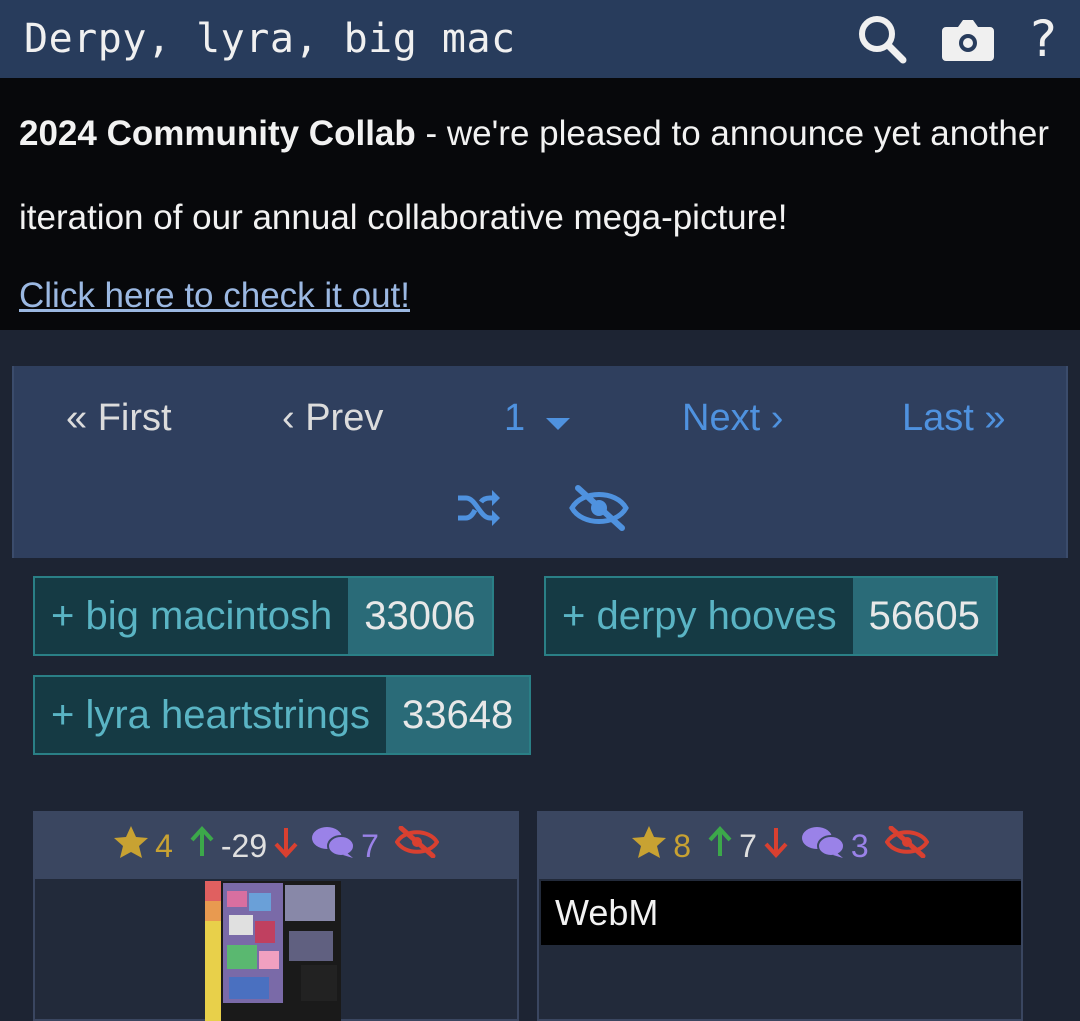  What do you see at coordinates (748, 845) in the screenshot?
I see `score-count: 7` at bounding box center [748, 845].